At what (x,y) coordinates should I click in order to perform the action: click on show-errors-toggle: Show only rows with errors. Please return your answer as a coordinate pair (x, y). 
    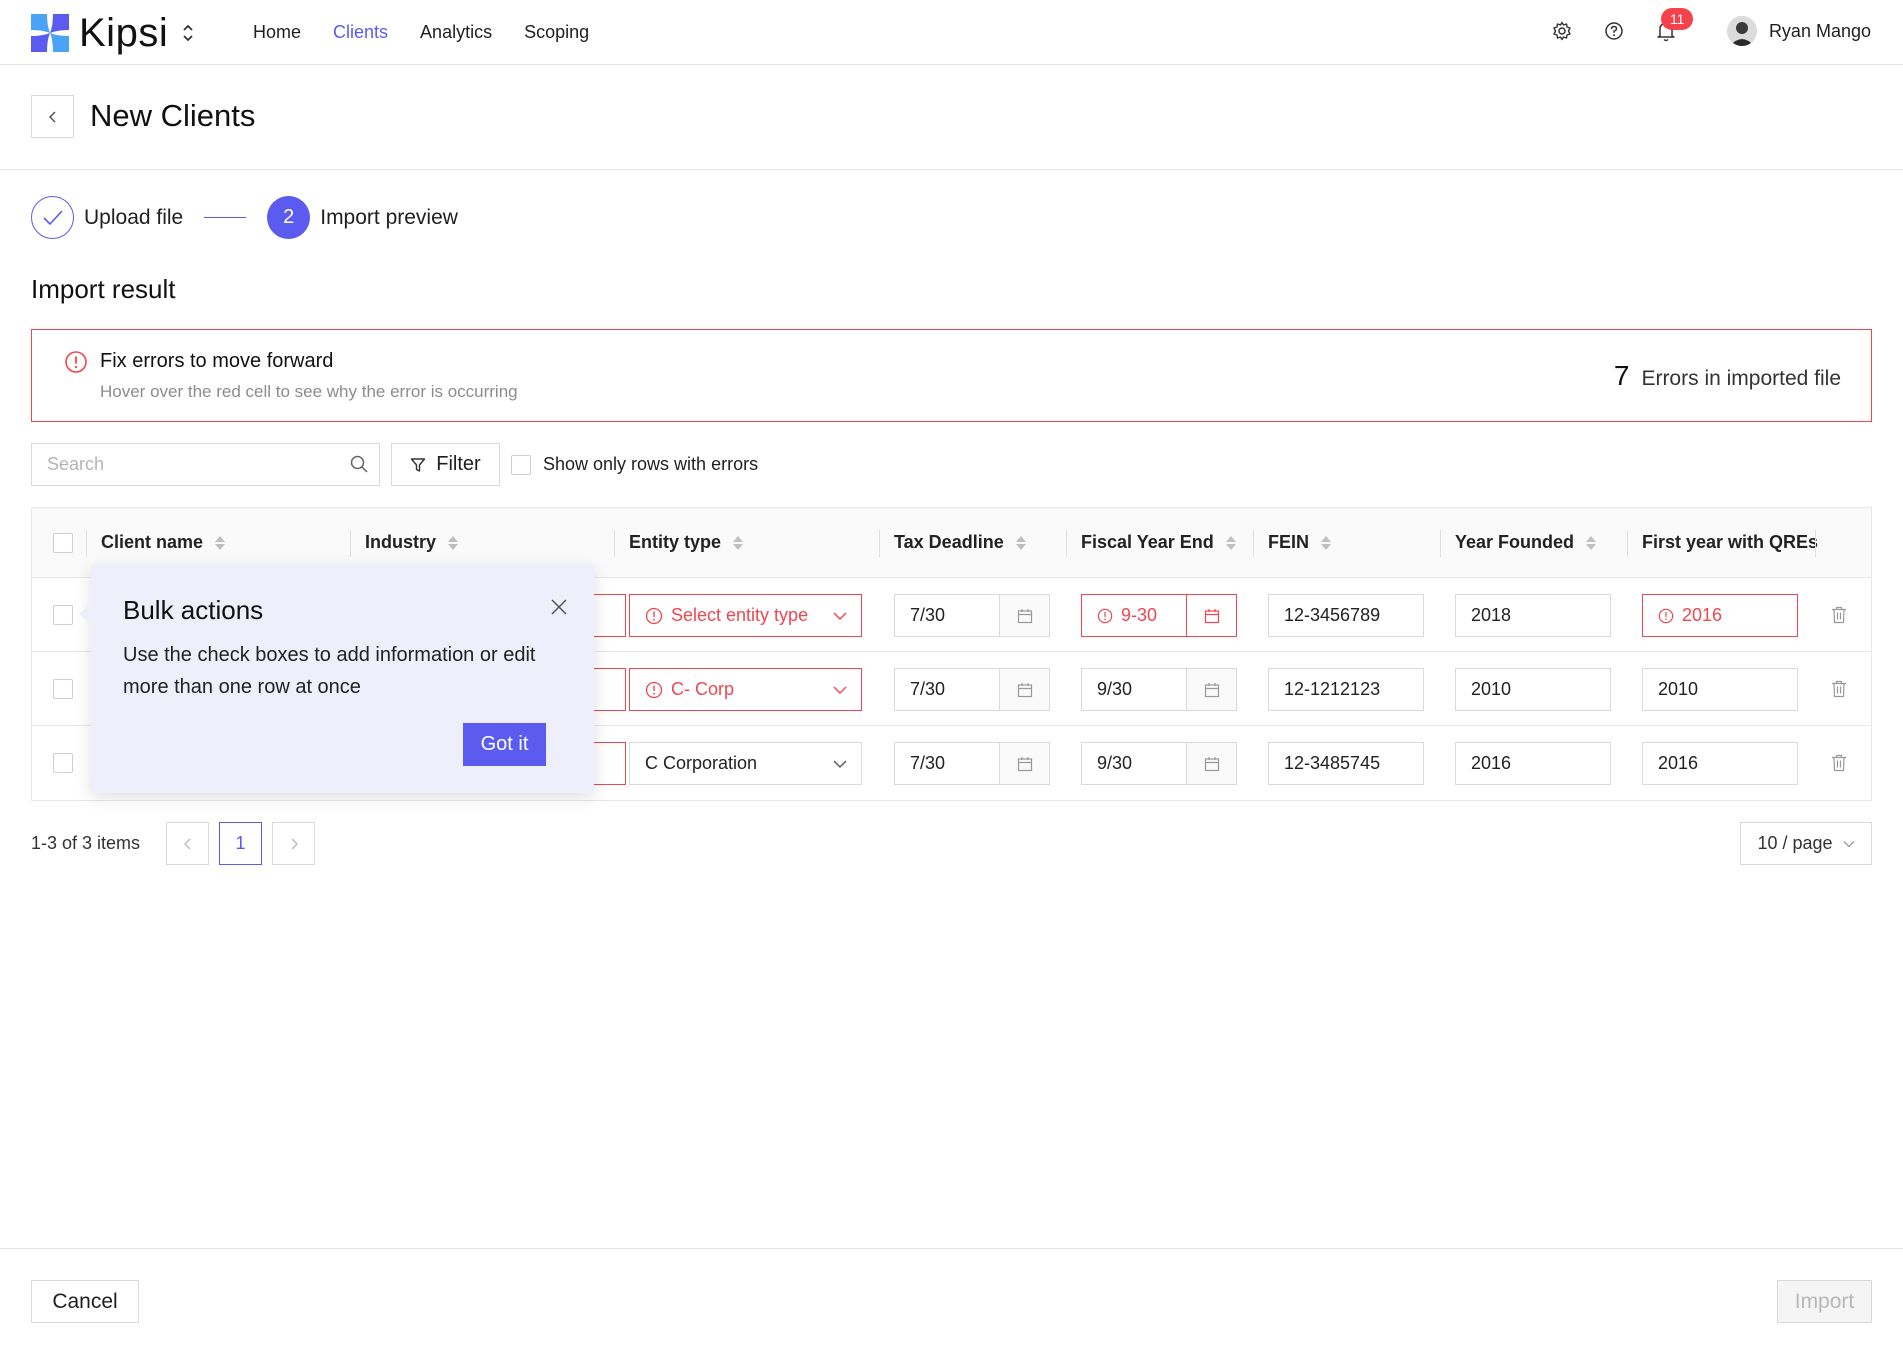
    Looking at the image, I should click on (634, 464).